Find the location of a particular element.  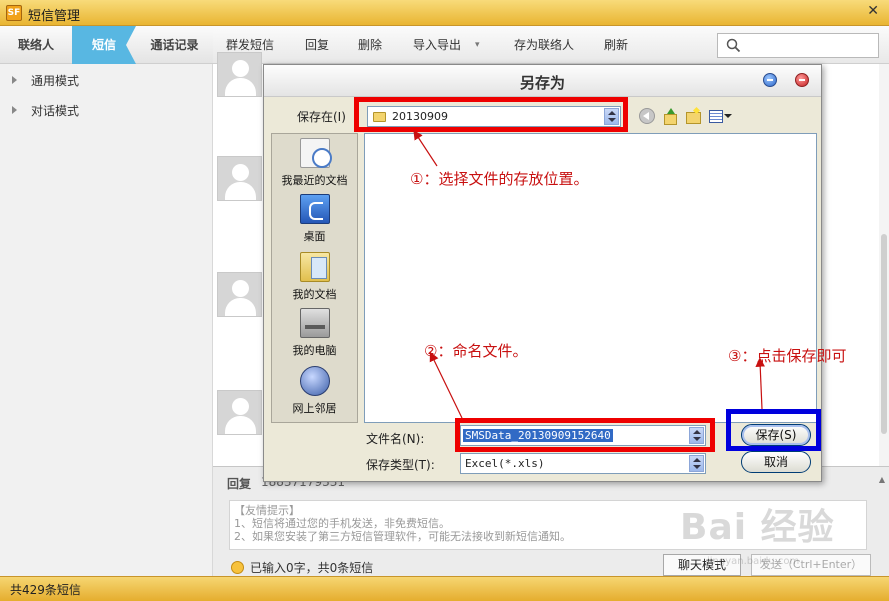

dialog-close-icon is located at coordinates (802, 80).